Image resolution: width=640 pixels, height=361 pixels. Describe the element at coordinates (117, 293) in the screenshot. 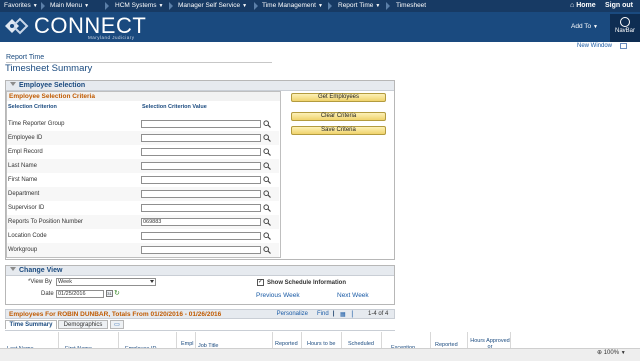

I see `refresh-icon: ↻` at that location.